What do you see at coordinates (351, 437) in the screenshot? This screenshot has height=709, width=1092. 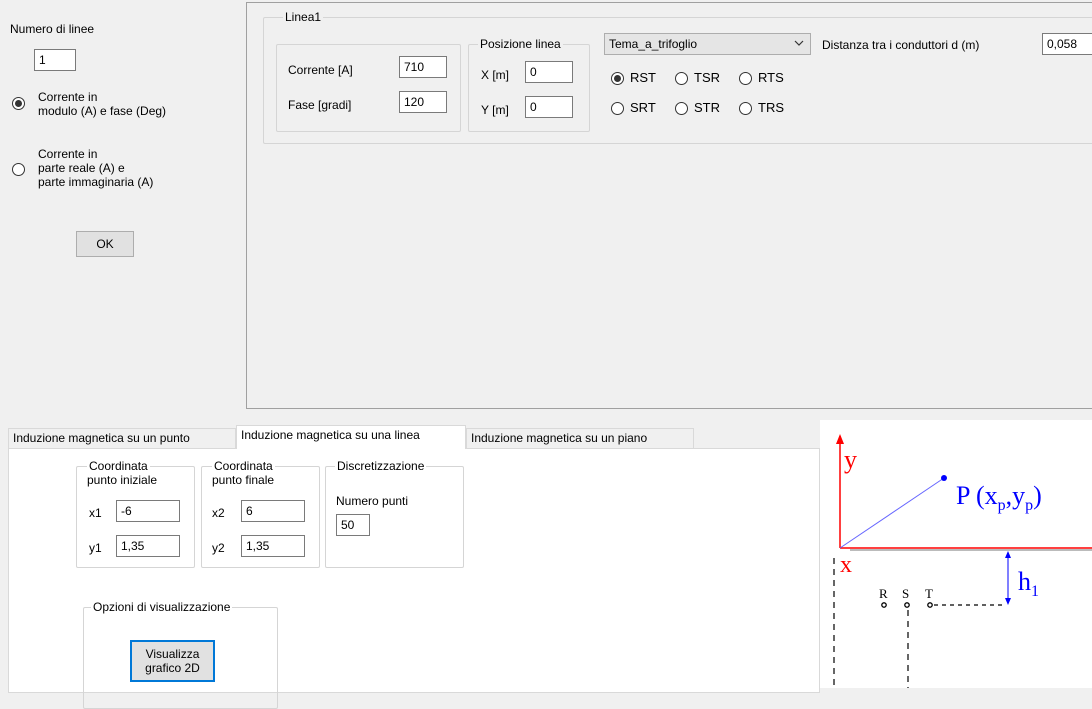 I see `tab-linea: Induzione magnetica su una linea` at bounding box center [351, 437].